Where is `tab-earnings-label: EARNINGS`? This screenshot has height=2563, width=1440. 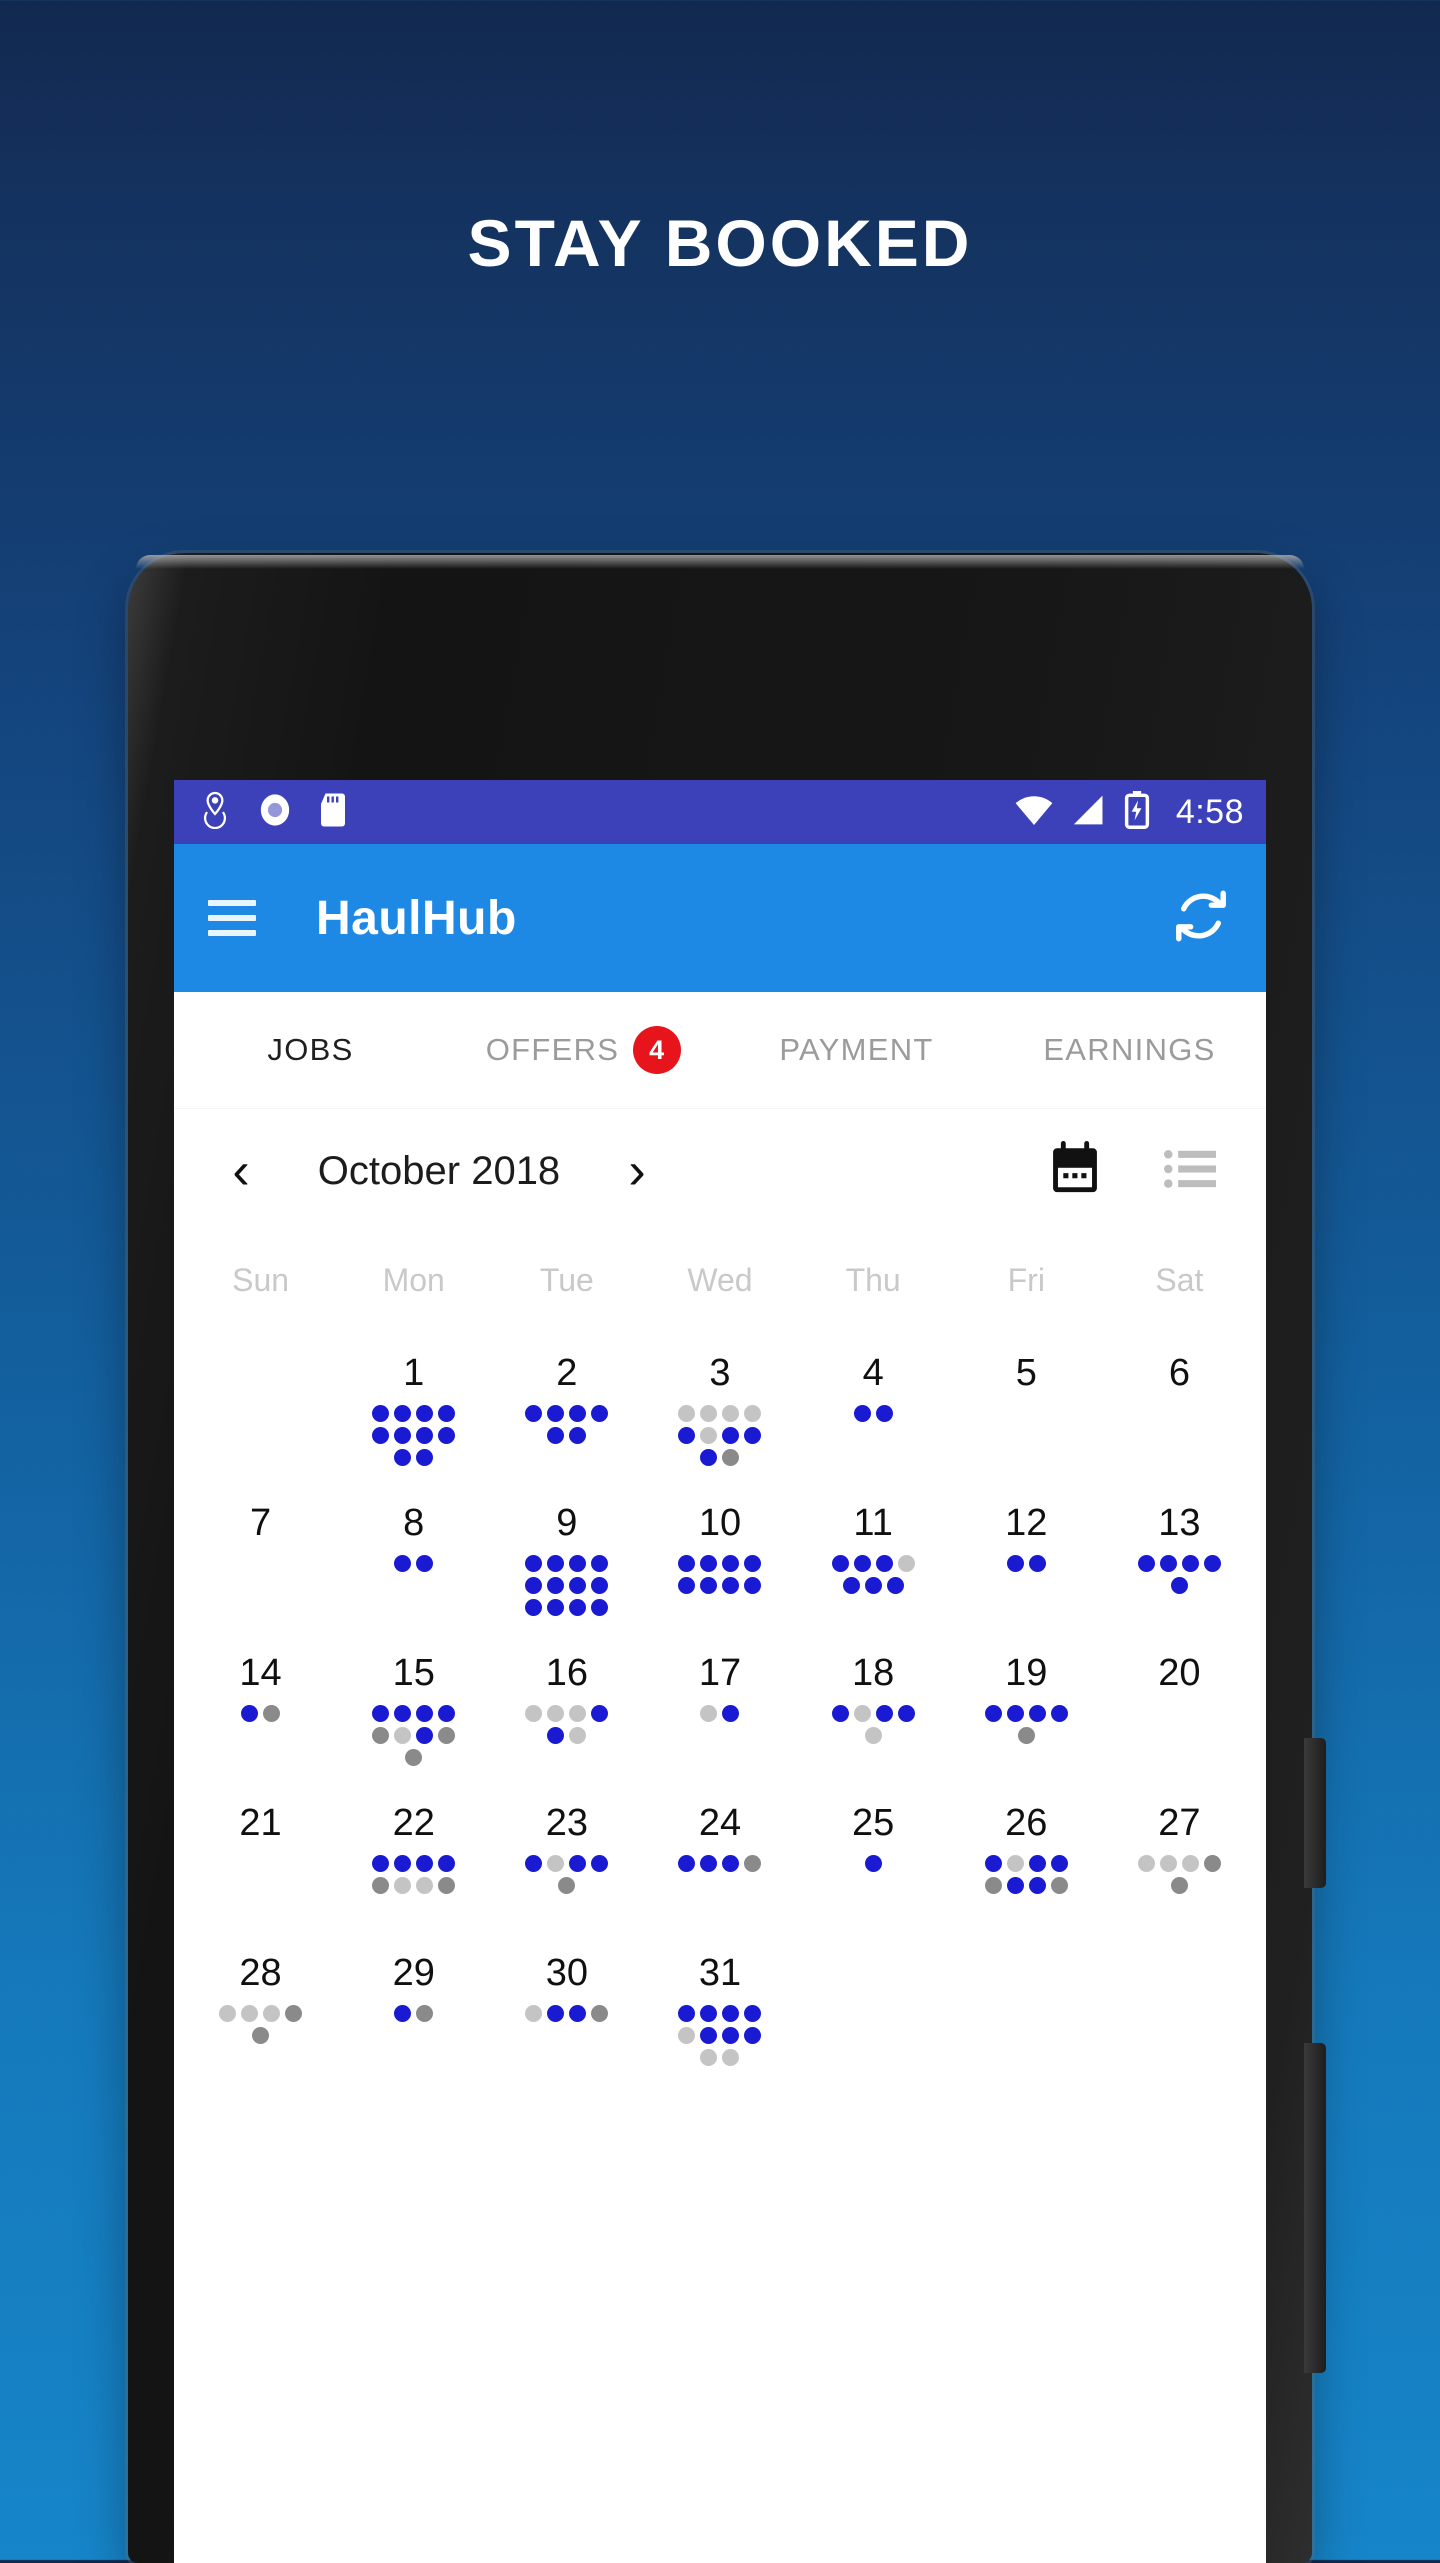
tab-earnings-label: EARNINGS is located at coordinates (1129, 1049).